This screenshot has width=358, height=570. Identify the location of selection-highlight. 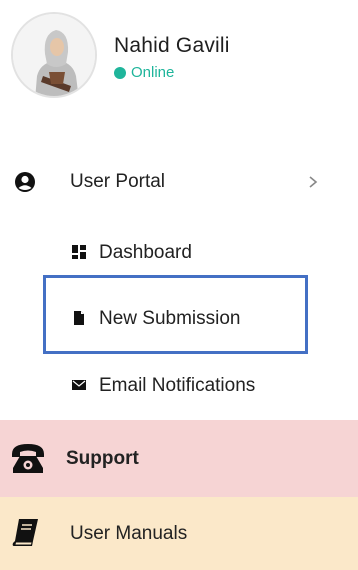
(175, 314).